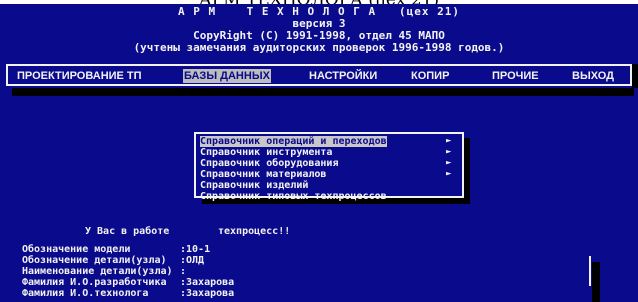 The height and width of the screenshot is (302, 638). What do you see at coordinates (85, 293) in the screenshot?
I see `field-label: Фамилия И.О.технолога` at bounding box center [85, 293].